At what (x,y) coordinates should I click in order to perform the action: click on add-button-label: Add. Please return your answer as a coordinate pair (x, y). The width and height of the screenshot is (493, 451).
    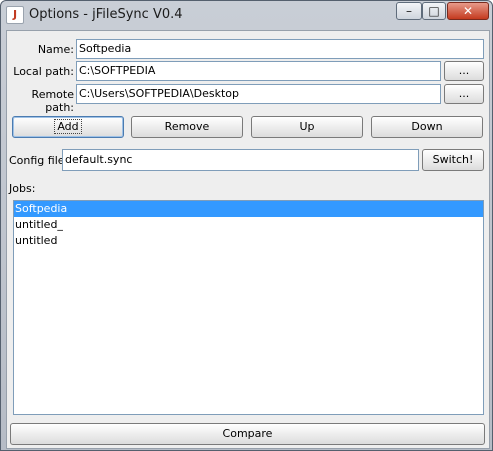
    Looking at the image, I should click on (68, 126).